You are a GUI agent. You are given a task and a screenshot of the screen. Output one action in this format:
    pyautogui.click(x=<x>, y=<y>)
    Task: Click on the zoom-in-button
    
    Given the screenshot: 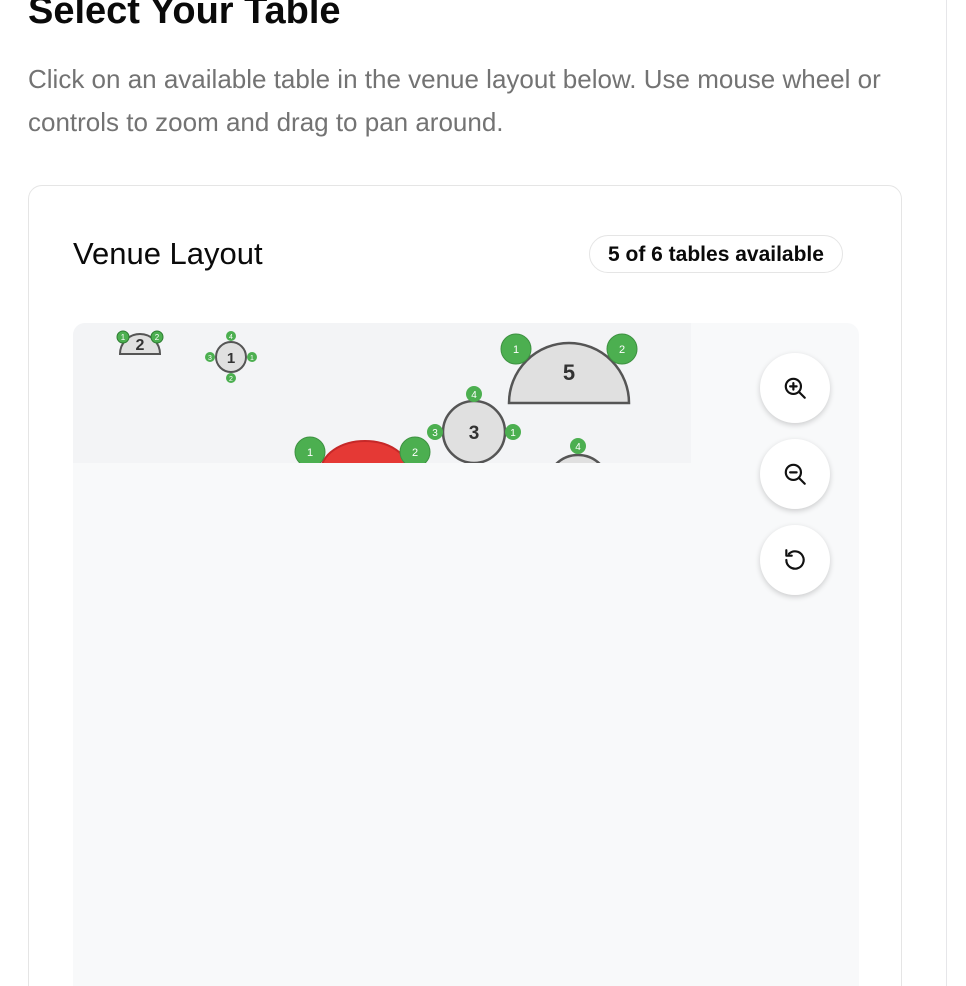 What is the action you would take?
    pyautogui.click(x=795, y=388)
    